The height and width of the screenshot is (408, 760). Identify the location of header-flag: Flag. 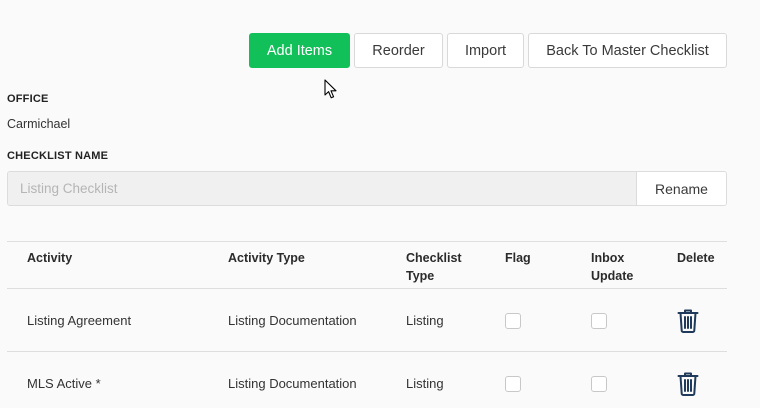
(518, 258).